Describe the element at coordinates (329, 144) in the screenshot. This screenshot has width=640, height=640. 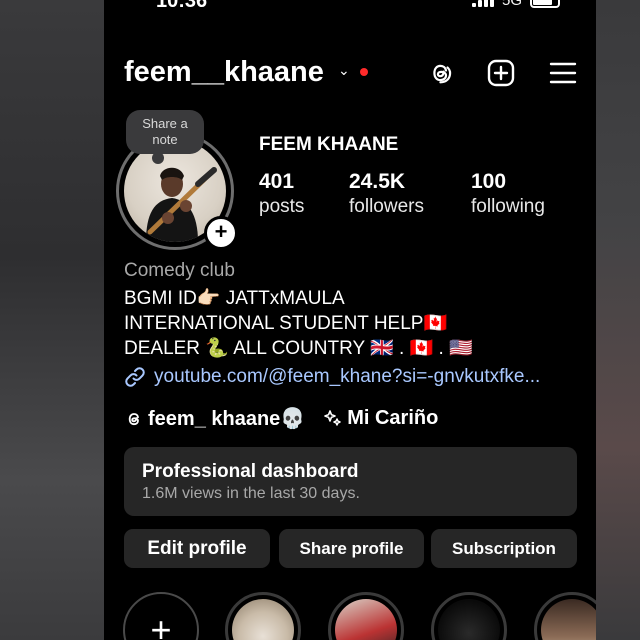
I see `display-name: FEEM KHAANE` at that location.